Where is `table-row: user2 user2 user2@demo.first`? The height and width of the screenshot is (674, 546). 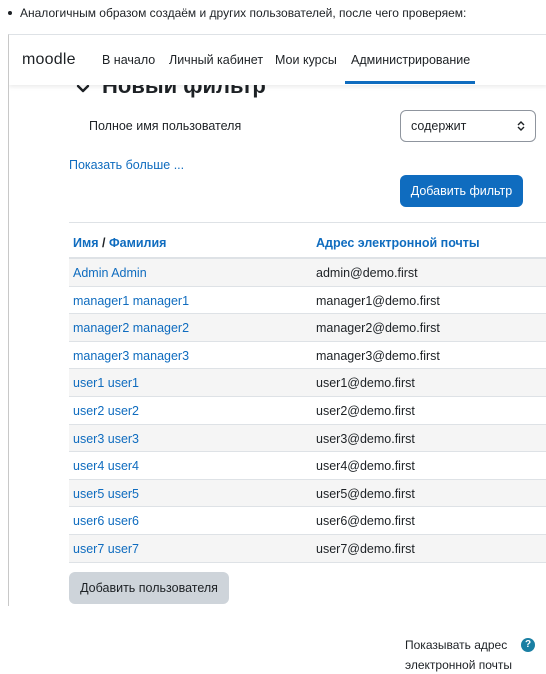 table-row: user2 user2 user2@demo.first is located at coordinates (307, 411).